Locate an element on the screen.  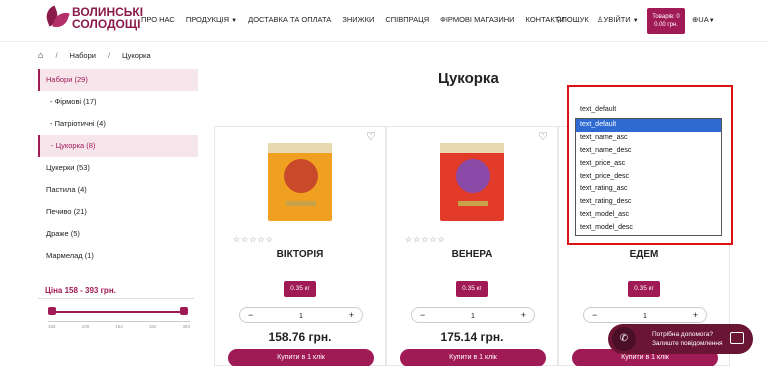
nav-delivery: ДОСТАВКА ТА ОПЛАТА is located at coordinates (289, 19).